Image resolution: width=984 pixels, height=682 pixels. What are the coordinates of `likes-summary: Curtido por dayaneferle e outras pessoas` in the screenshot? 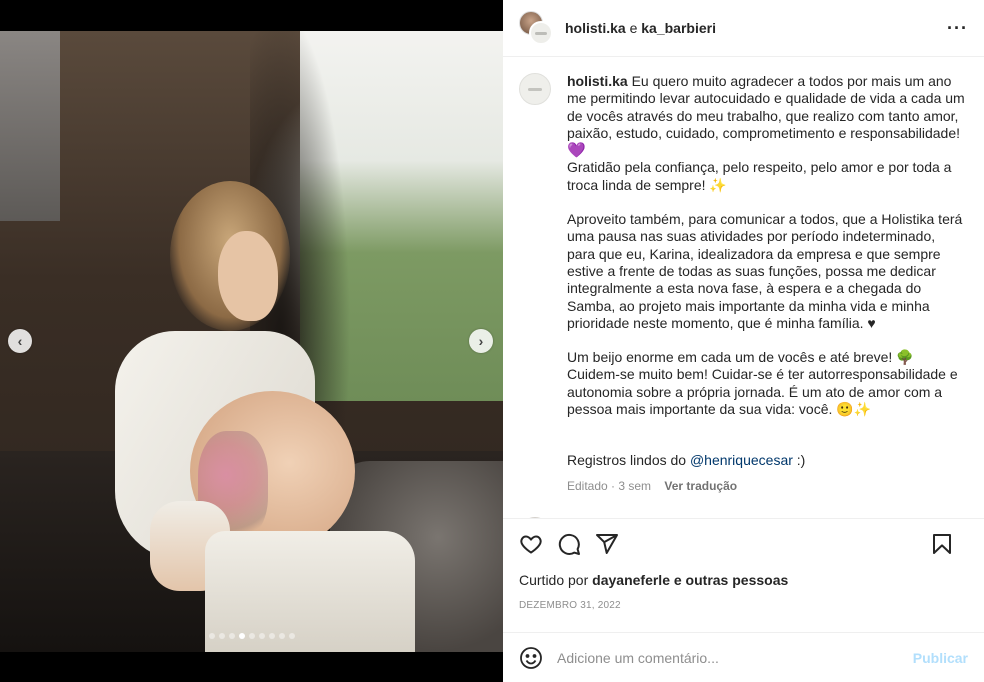 It's located at (743, 579).